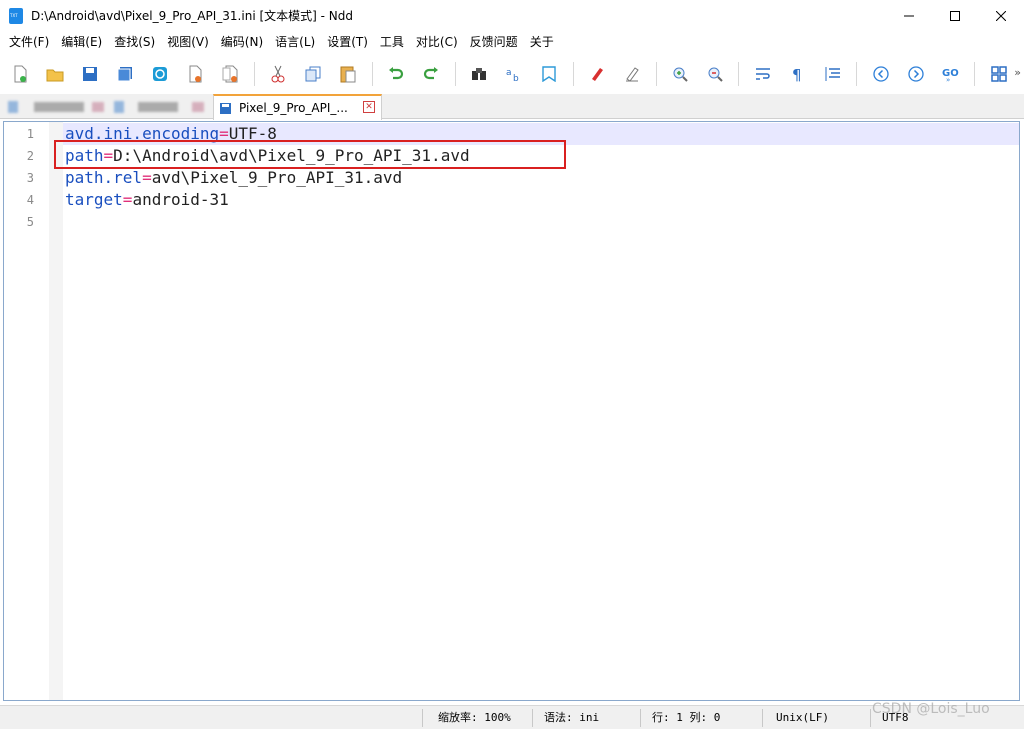  What do you see at coordinates (30, 222) in the screenshot?
I see `line-number: 5` at bounding box center [30, 222].